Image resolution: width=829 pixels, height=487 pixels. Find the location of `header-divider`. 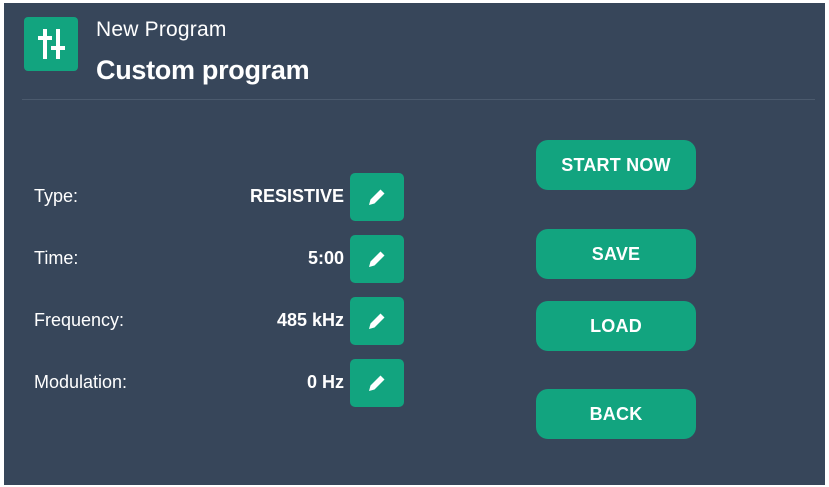

header-divider is located at coordinates (418, 99).